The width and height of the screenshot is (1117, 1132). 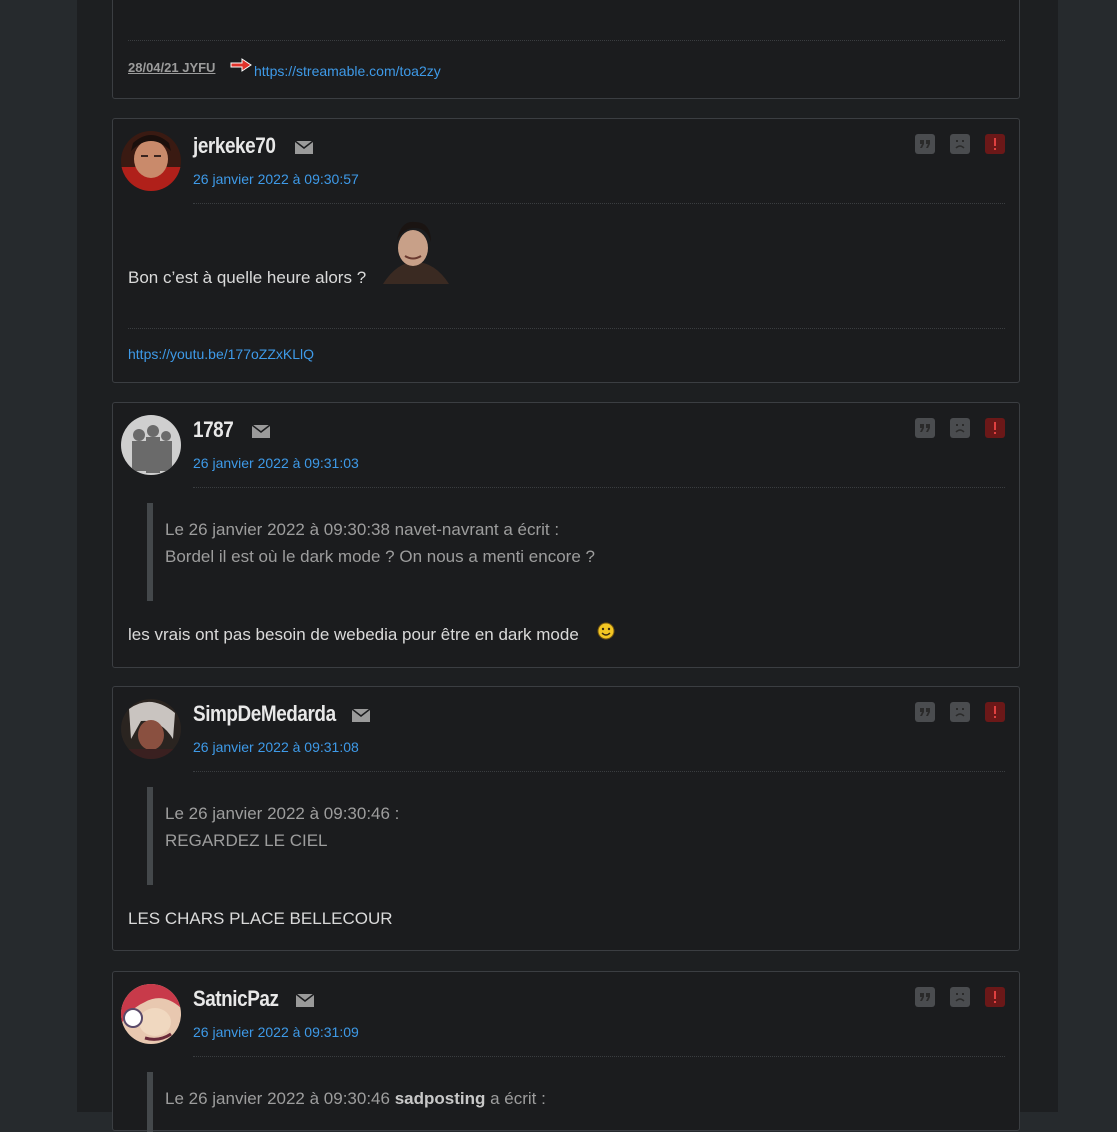 I want to click on post-text: LES CHARS PLACE BELLECOUR, so click(x=260, y=918).